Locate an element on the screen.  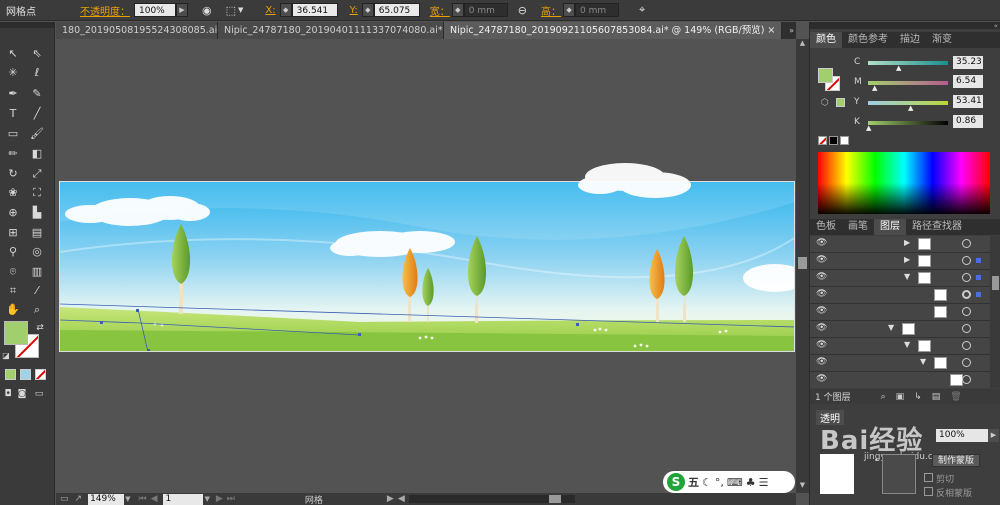
status-menu-icon: ▭ is located at coordinates (64, 499).